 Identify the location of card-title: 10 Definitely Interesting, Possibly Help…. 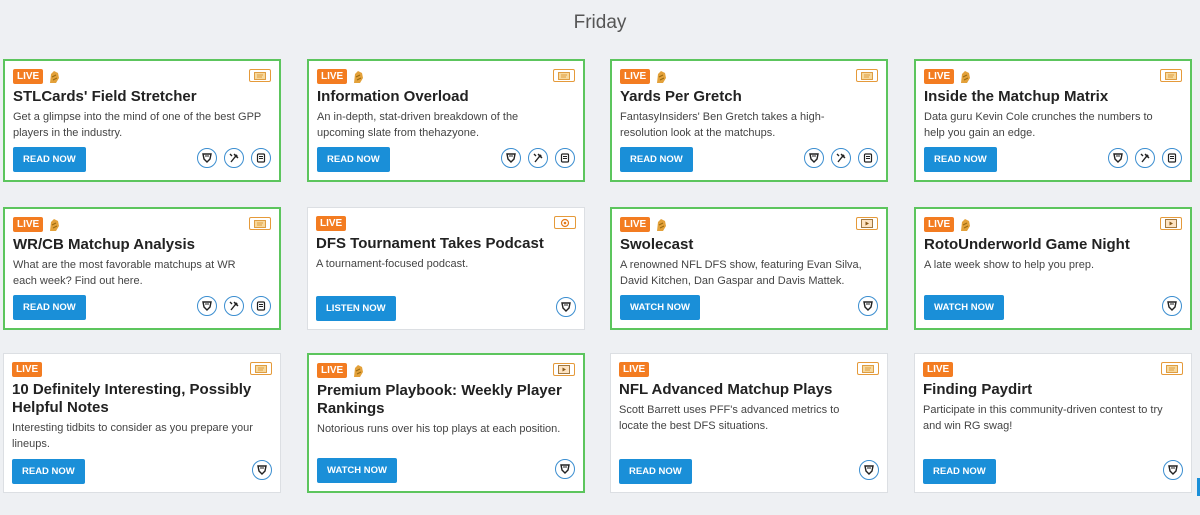
(142, 399).